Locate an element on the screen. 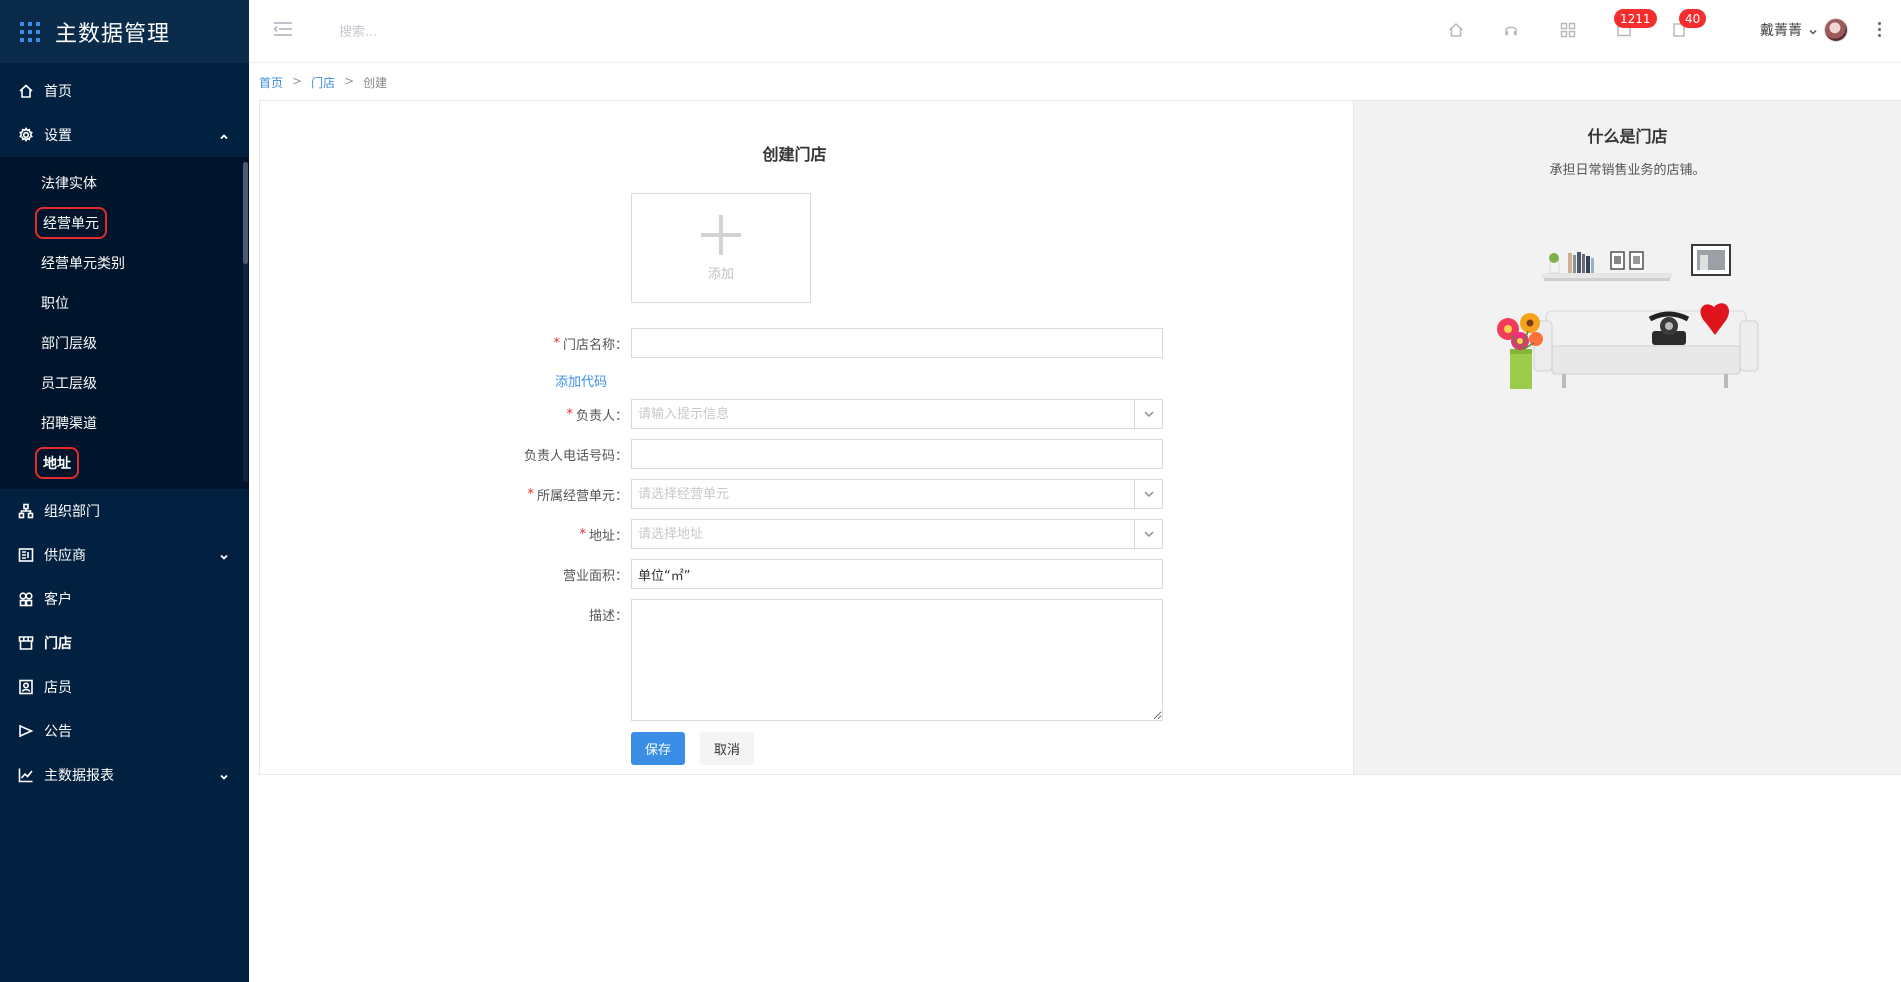 The width and height of the screenshot is (1901, 982). add-code-link: 添加代码 is located at coordinates (581, 380).